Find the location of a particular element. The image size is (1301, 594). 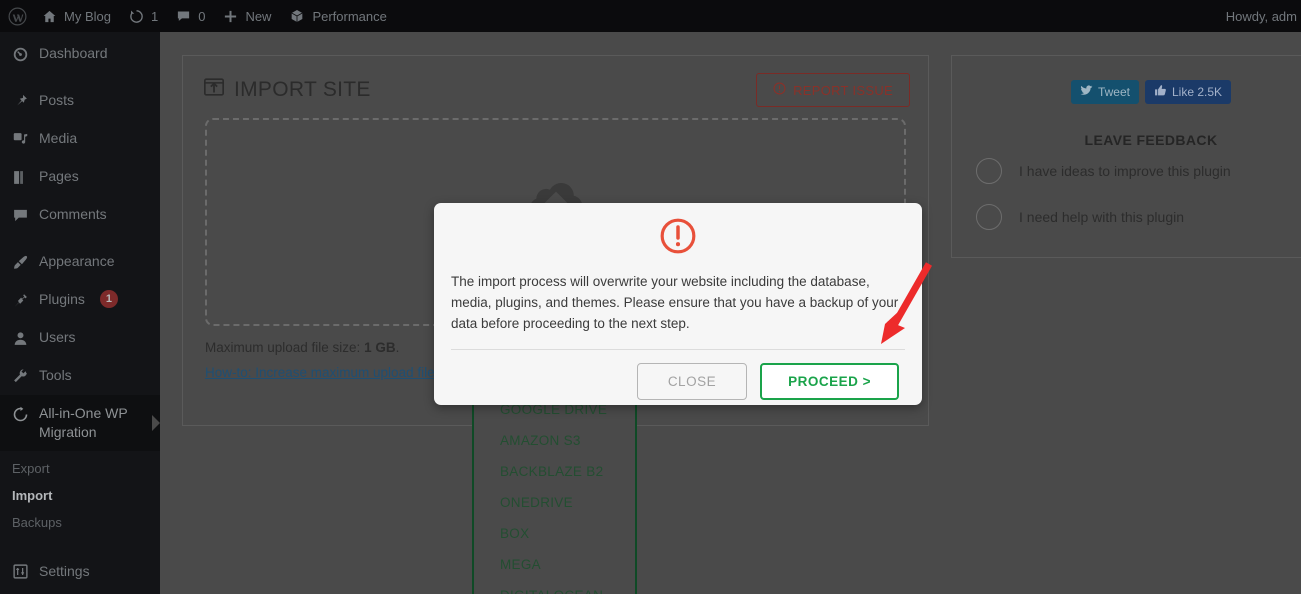

sidebar-item-tools: Tools is located at coordinates (80, 376).